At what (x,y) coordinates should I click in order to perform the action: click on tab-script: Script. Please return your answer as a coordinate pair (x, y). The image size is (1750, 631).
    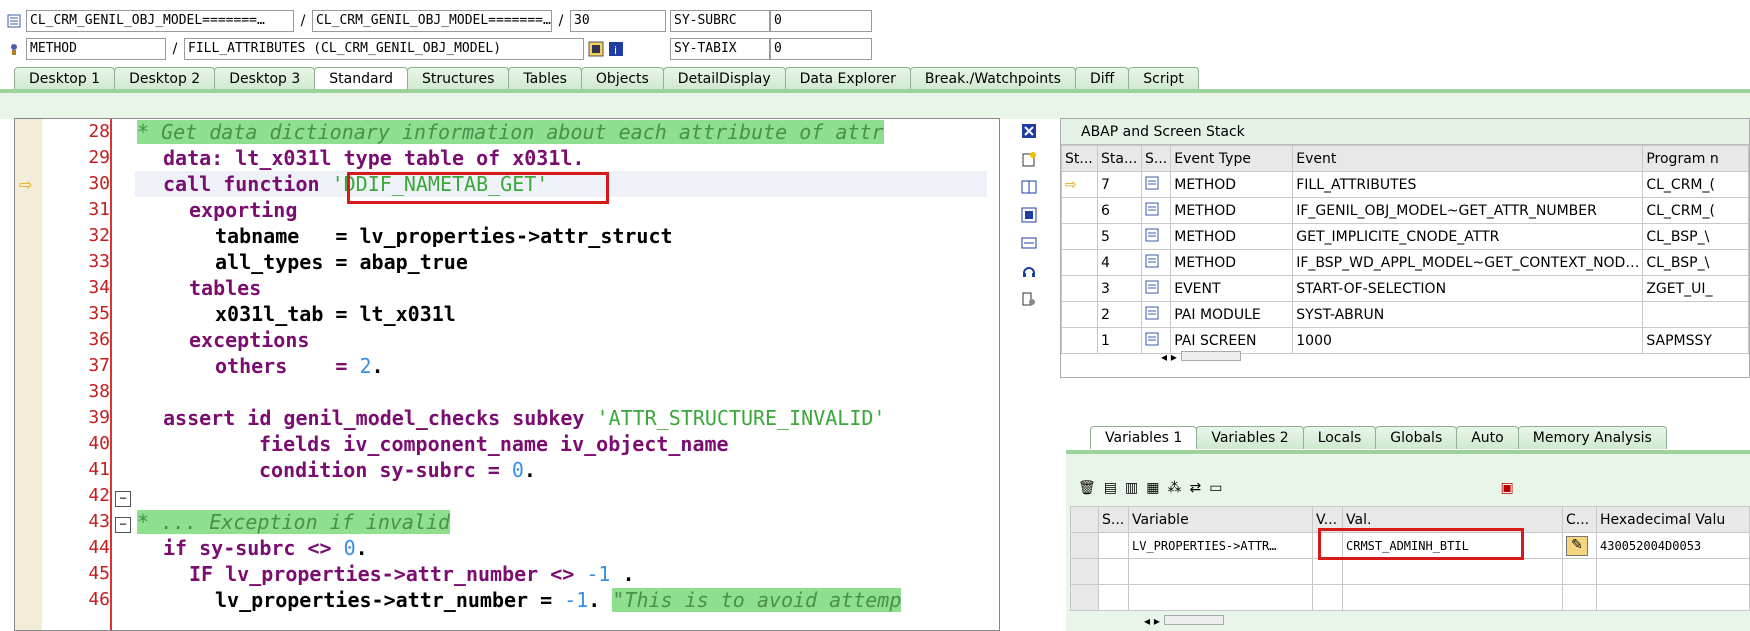
    Looking at the image, I should click on (1163, 78).